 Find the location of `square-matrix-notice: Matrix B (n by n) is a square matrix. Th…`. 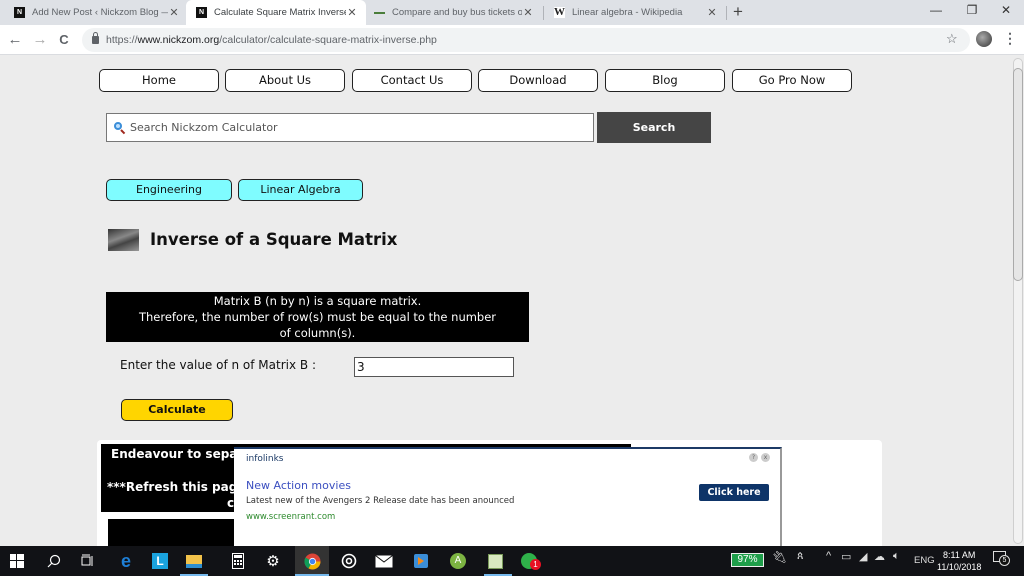

square-matrix-notice: Matrix B (n by n) is a square matrix. Th… is located at coordinates (317, 317).